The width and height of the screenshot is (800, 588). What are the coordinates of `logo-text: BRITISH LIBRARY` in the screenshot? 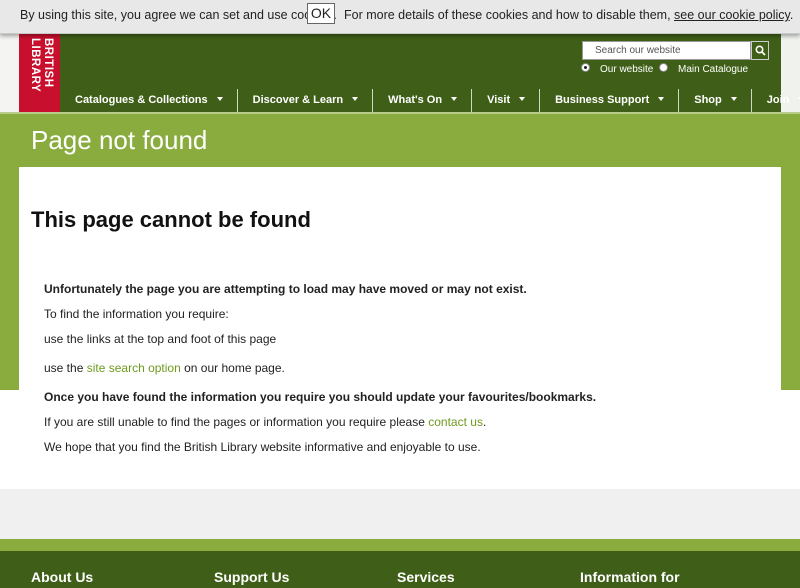 It's located at (39, 73).